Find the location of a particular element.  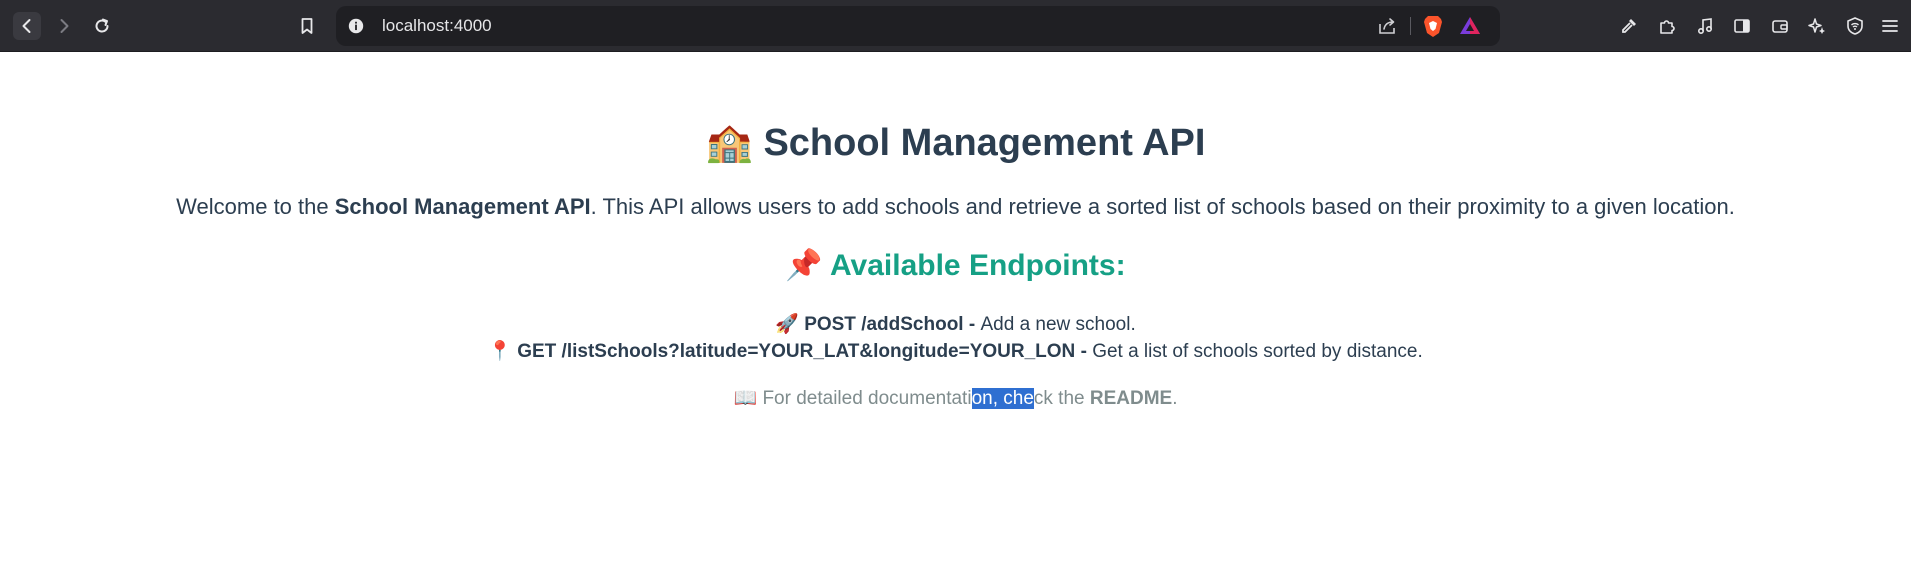

intro-prefix: Welcome to the is located at coordinates (255, 206).